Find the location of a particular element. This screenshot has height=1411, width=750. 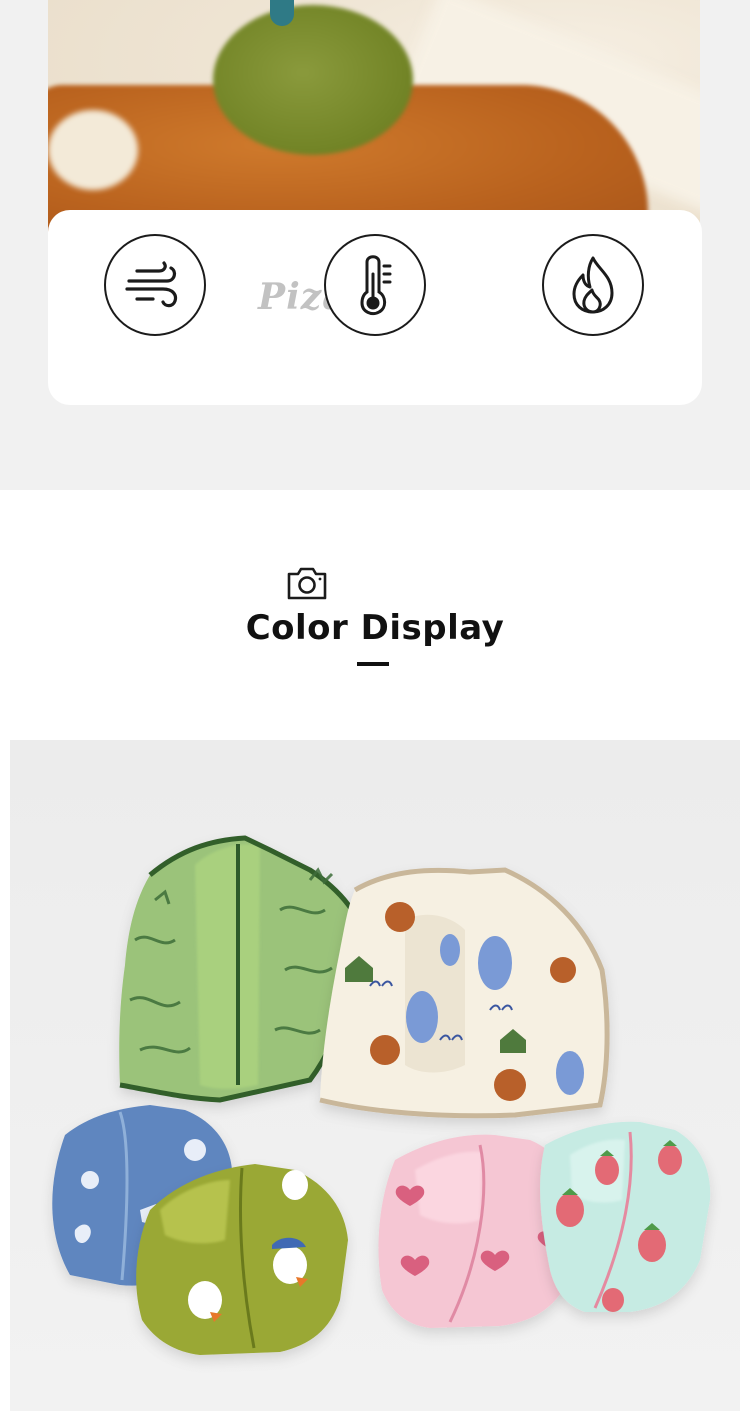

mint-jacket is located at coordinates (625, 1216).